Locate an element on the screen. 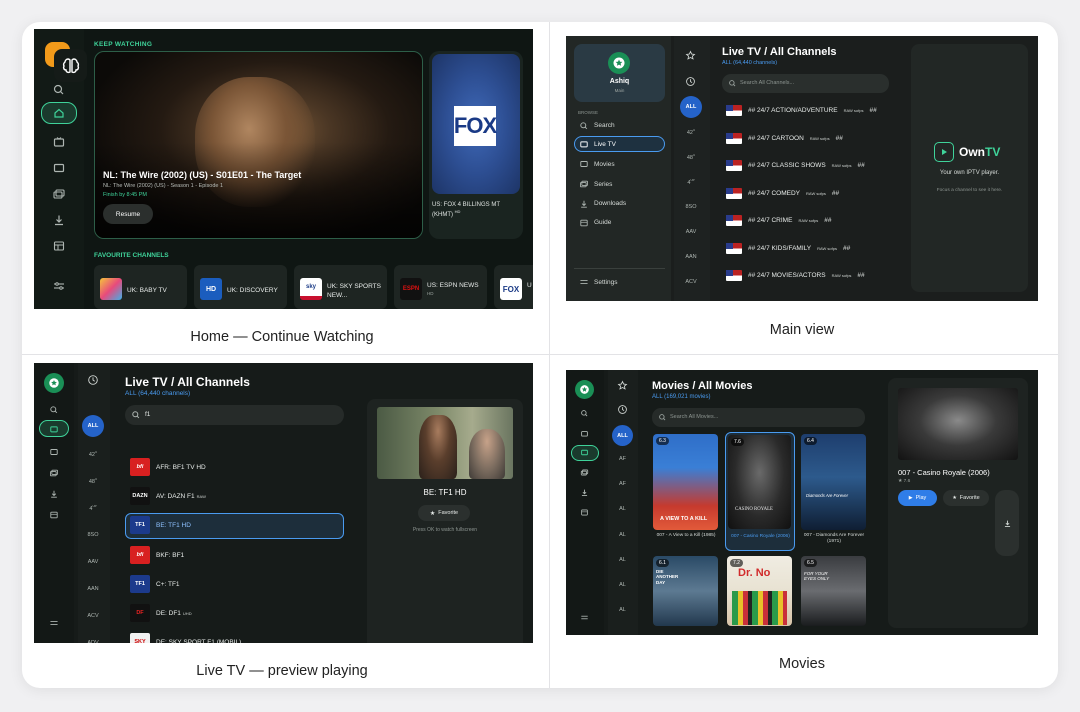  profile-card: Ashiq Main is located at coordinates (619, 73).